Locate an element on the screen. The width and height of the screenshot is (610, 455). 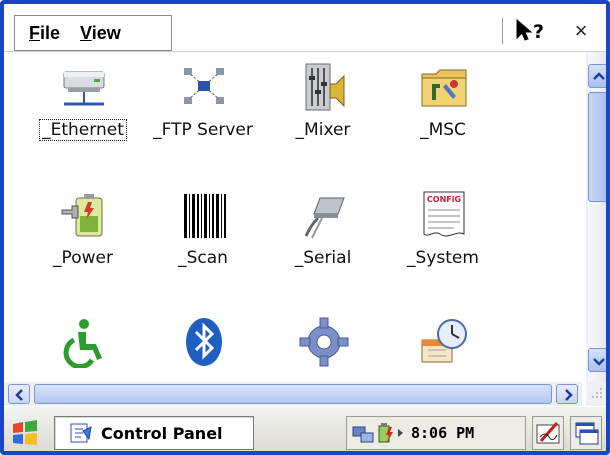
battery-icon is located at coordinates (385, 433).